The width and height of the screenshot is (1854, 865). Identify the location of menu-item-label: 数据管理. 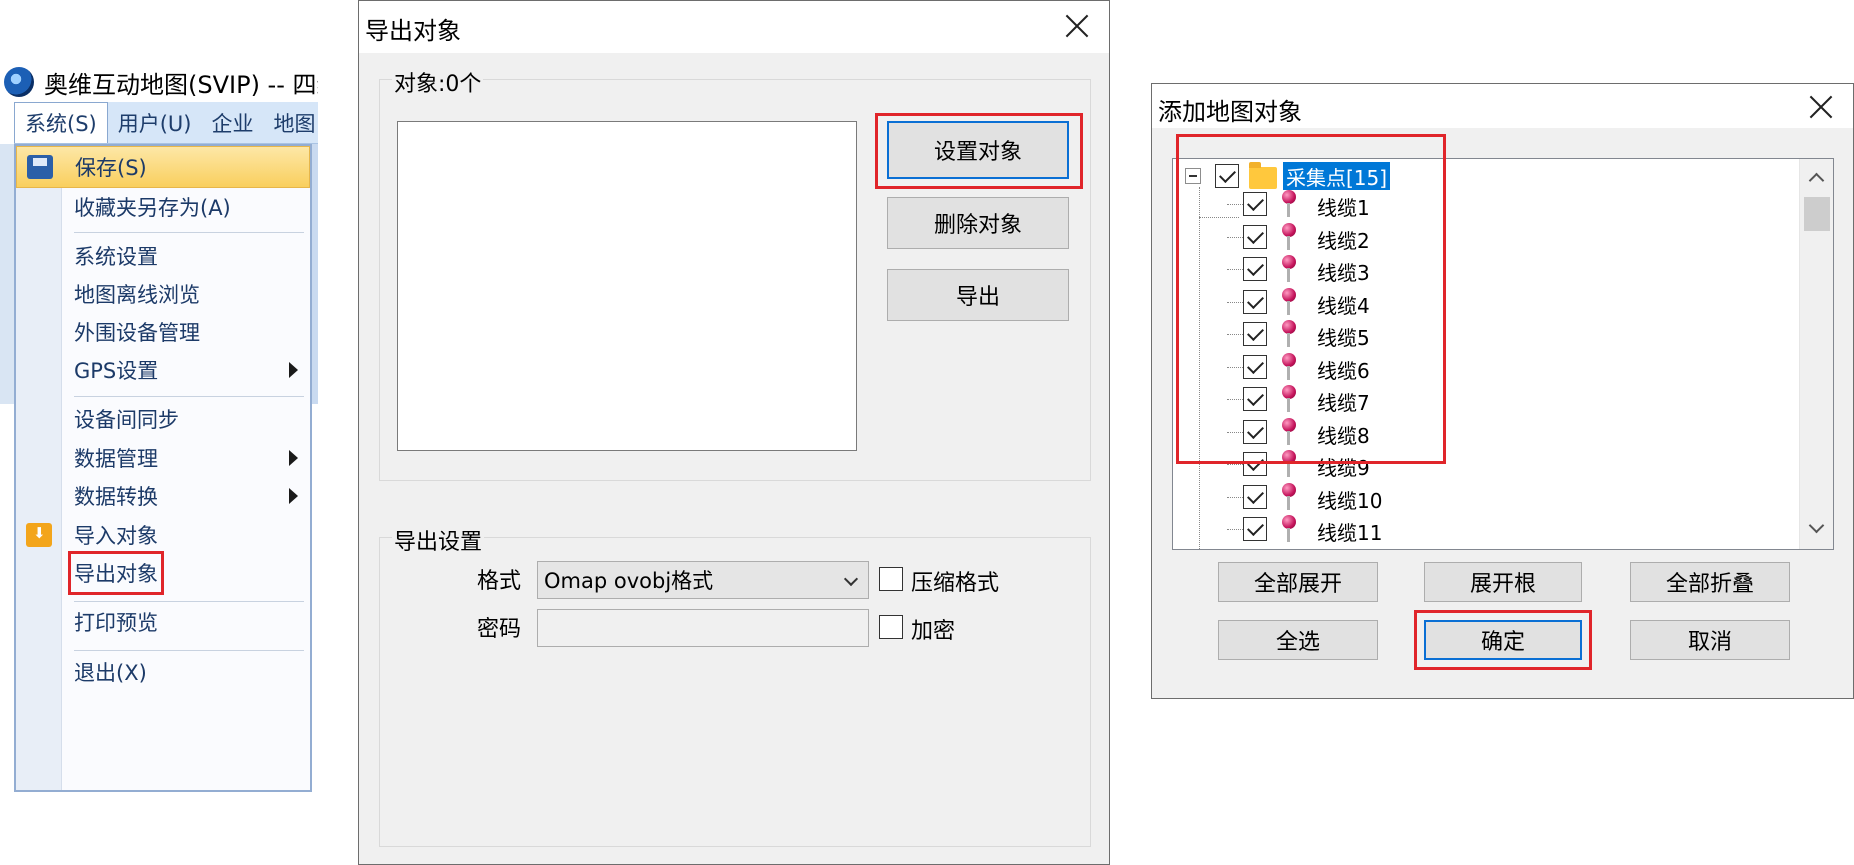
(116, 459).